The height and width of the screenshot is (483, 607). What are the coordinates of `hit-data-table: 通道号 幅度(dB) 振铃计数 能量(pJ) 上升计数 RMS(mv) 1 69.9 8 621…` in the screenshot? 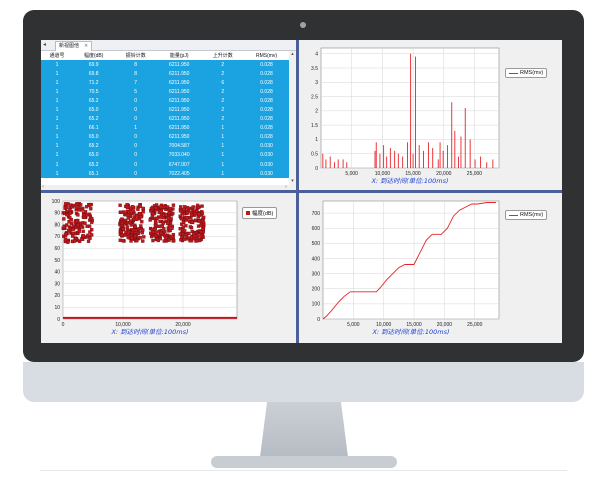 It's located at (165, 115).